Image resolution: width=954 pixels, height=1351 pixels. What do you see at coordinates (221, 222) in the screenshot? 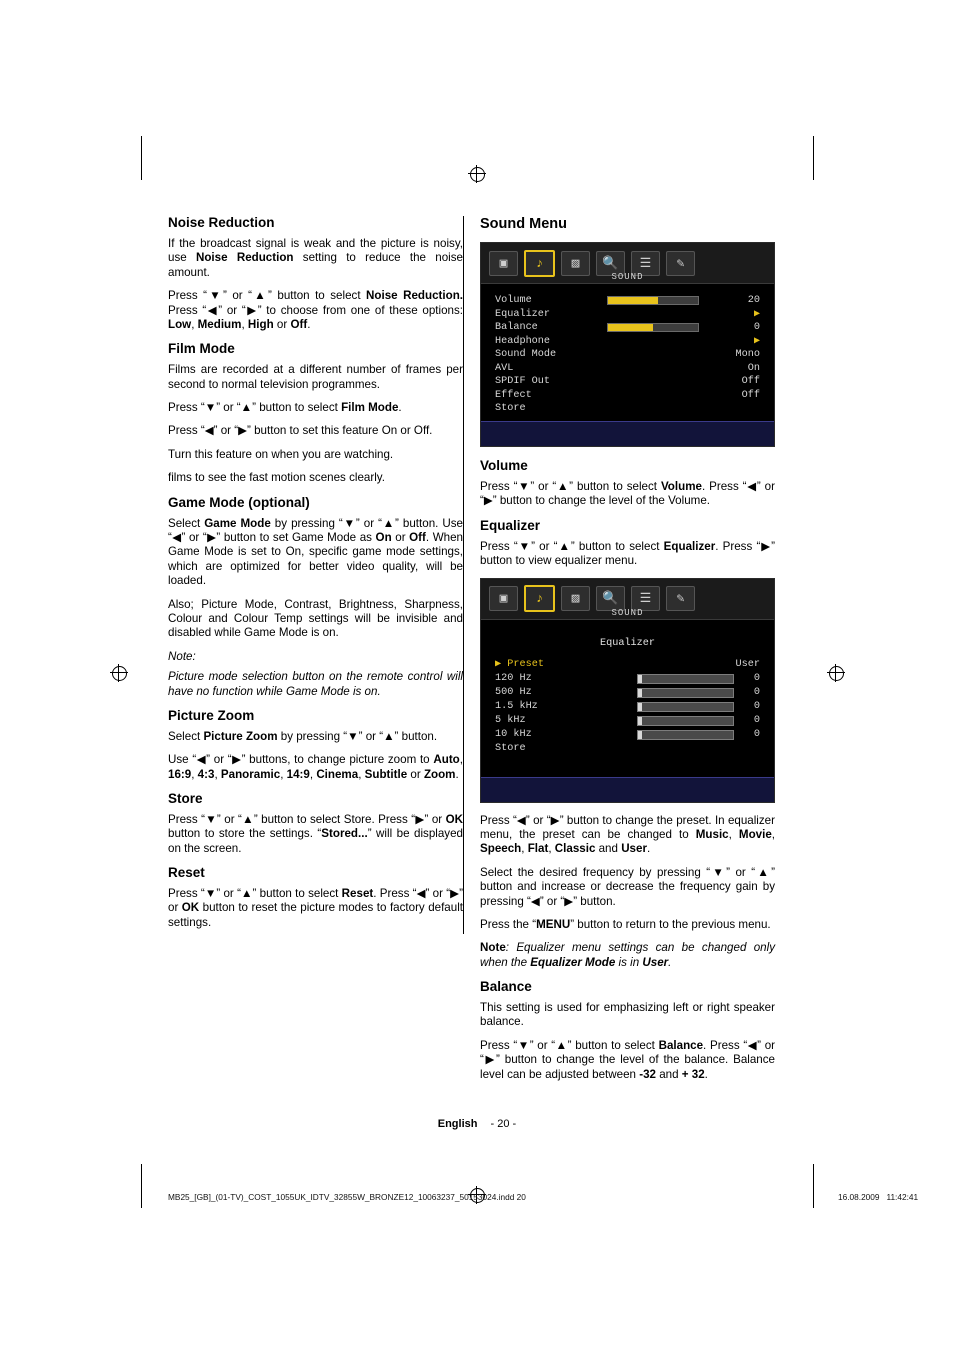
I see `heading-noise-reduction: Noise Reduction` at bounding box center [221, 222].